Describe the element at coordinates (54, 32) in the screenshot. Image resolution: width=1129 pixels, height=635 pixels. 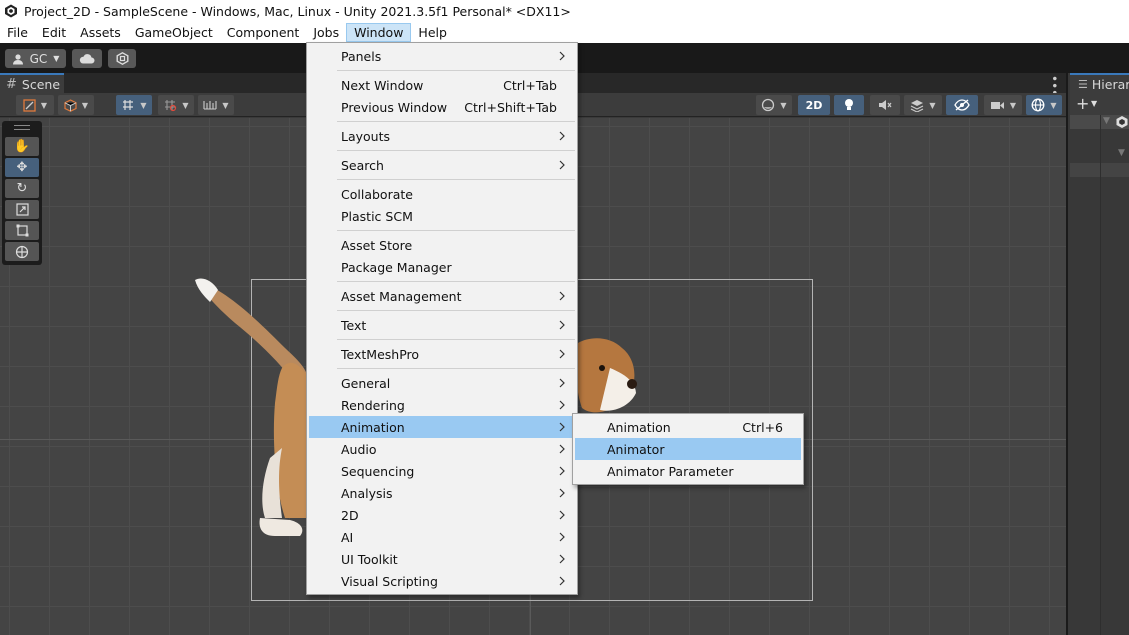
I see `menu-edit: Edit` at that location.